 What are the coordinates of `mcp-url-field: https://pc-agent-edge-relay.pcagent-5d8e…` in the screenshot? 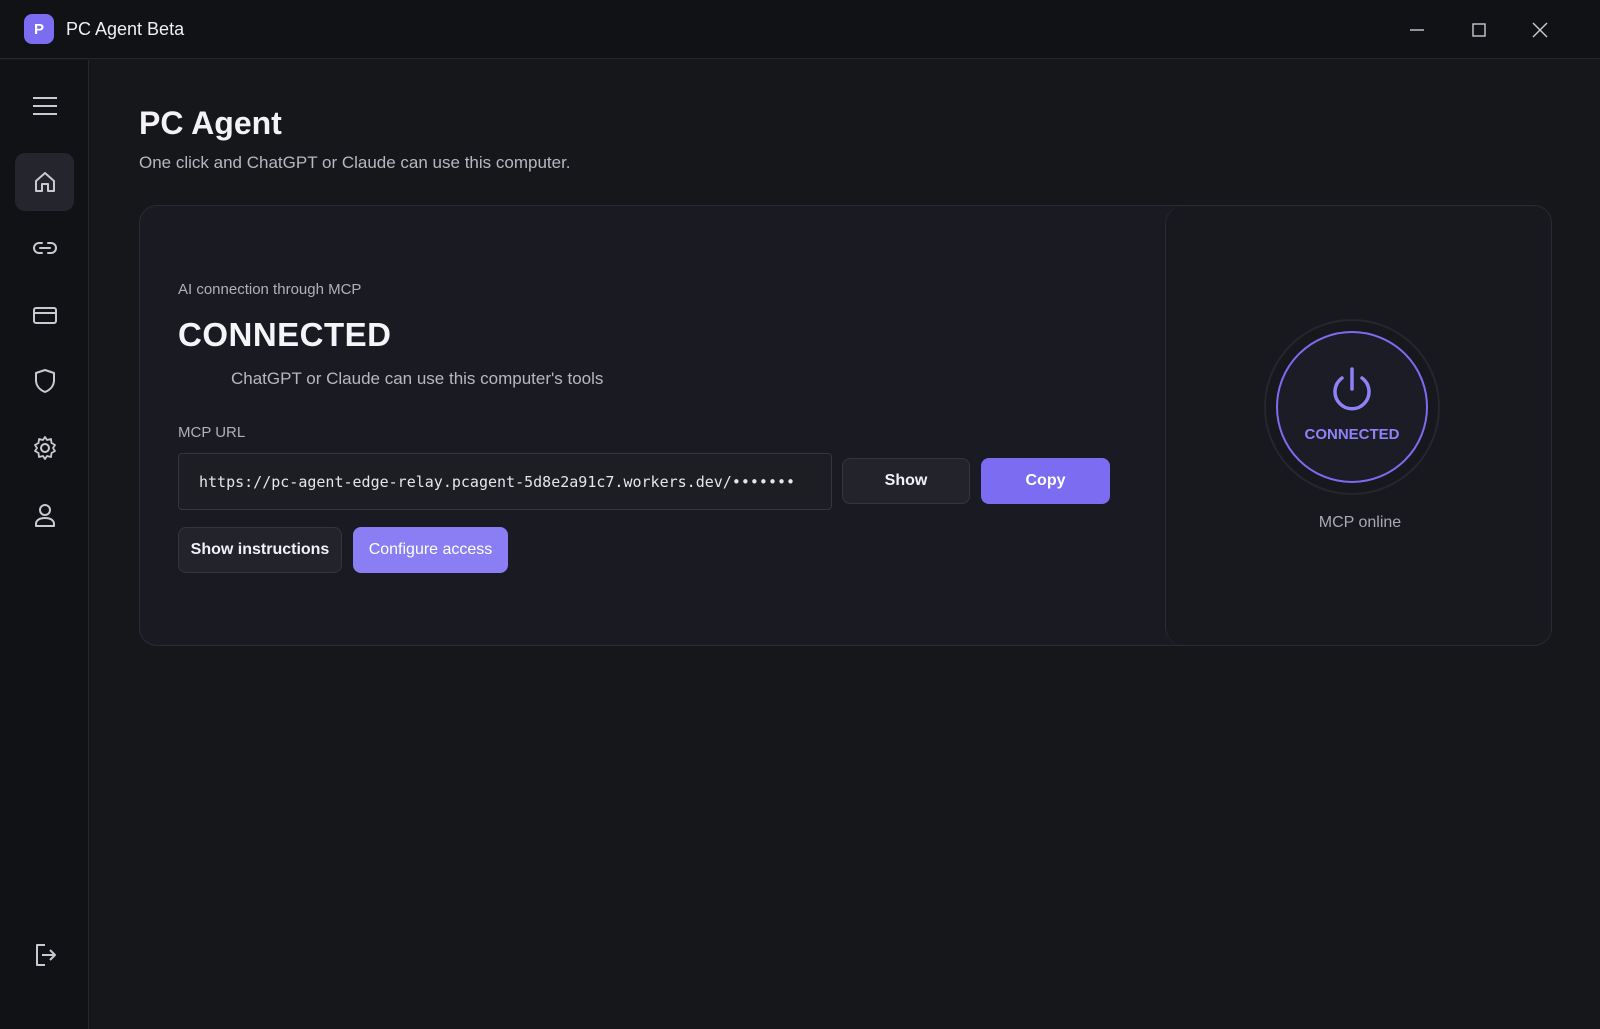 It's located at (505, 481).